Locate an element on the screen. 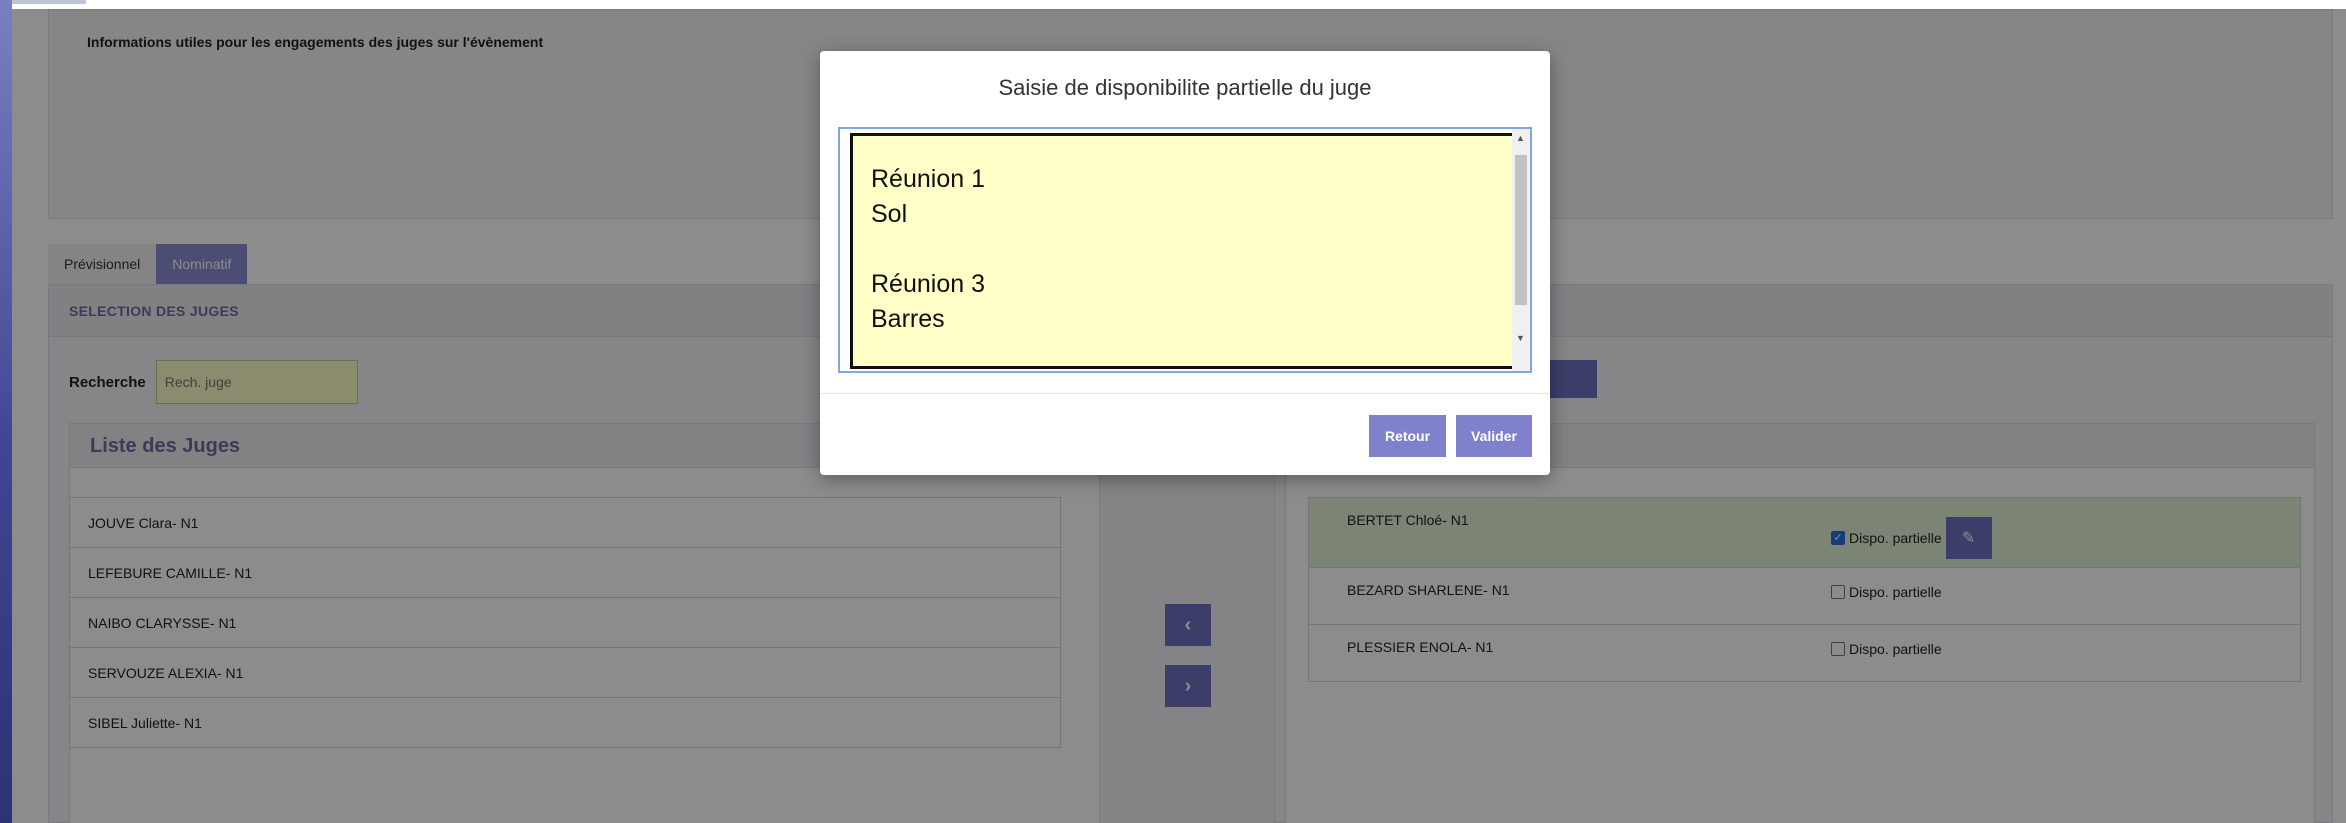  top-tab-indicator is located at coordinates (49, 2).